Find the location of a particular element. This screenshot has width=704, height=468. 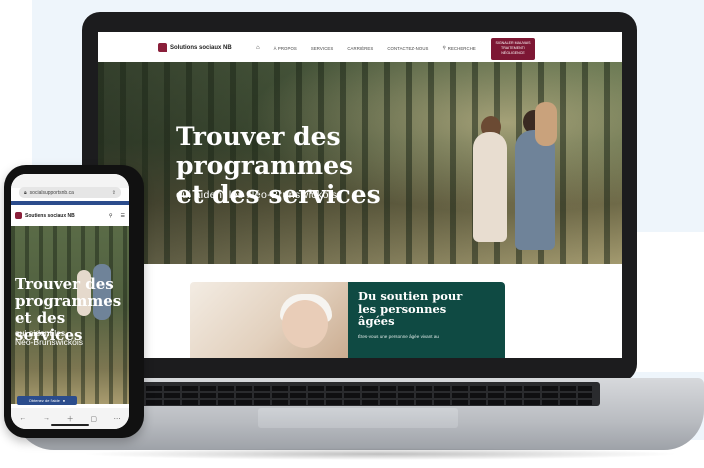

child-figure is located at coordinates (546, 124).